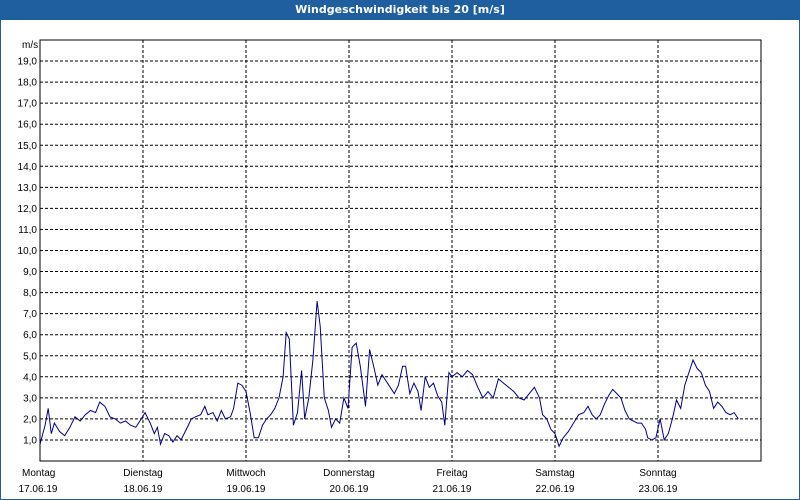  What do you see at coordinates (30, 440) in the screenshot?
I see `y-tick-label: 1,0` at bounding box center [30, 440].